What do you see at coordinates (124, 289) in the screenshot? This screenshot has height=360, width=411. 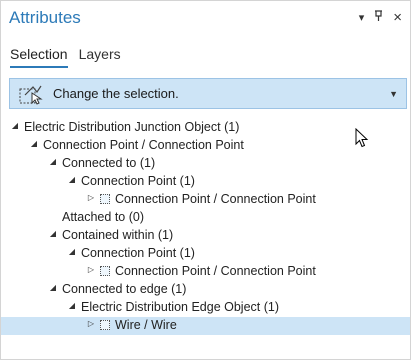 I see `tree-node-label: Connected to edge (1)` at bounding box center [124, 289].